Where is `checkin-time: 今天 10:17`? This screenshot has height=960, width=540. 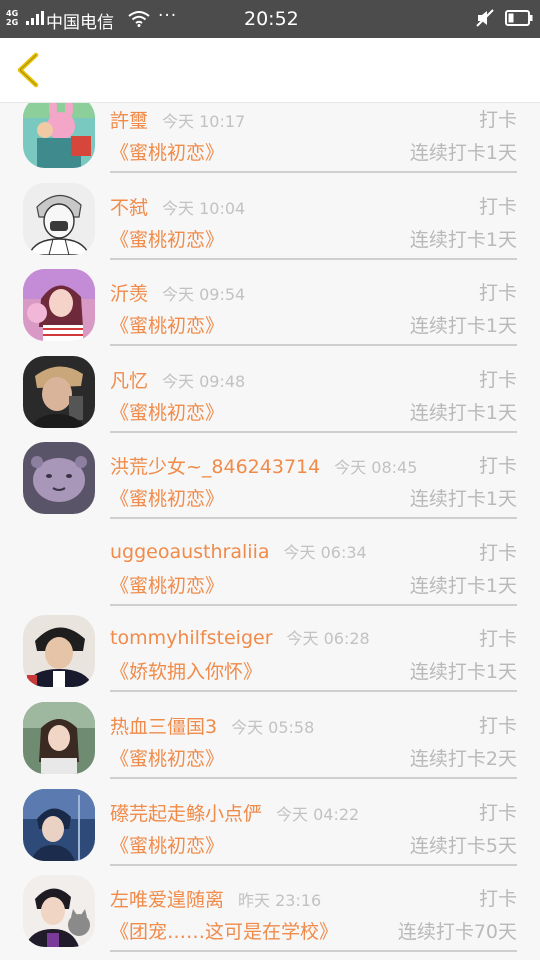
checkin-time: 今天 10:17 is located at coordinates (204, 121).